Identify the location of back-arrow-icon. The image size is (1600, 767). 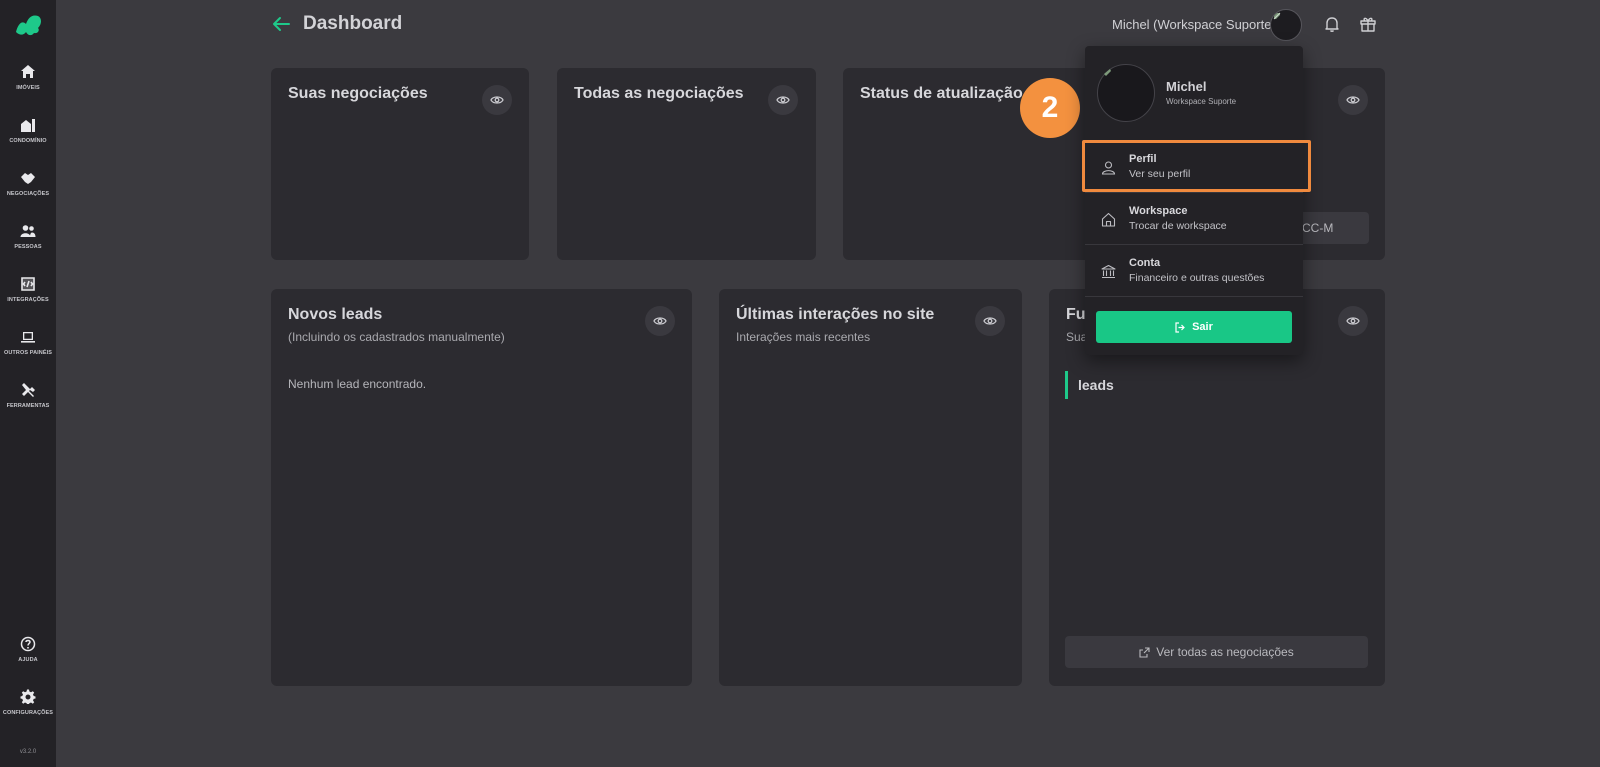
(281, 24).